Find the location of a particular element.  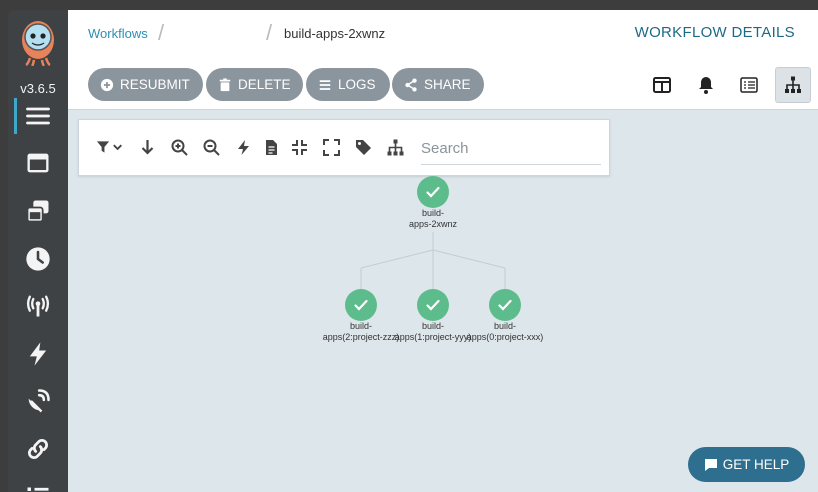

expand-icon is located at coordinates (331, 147).